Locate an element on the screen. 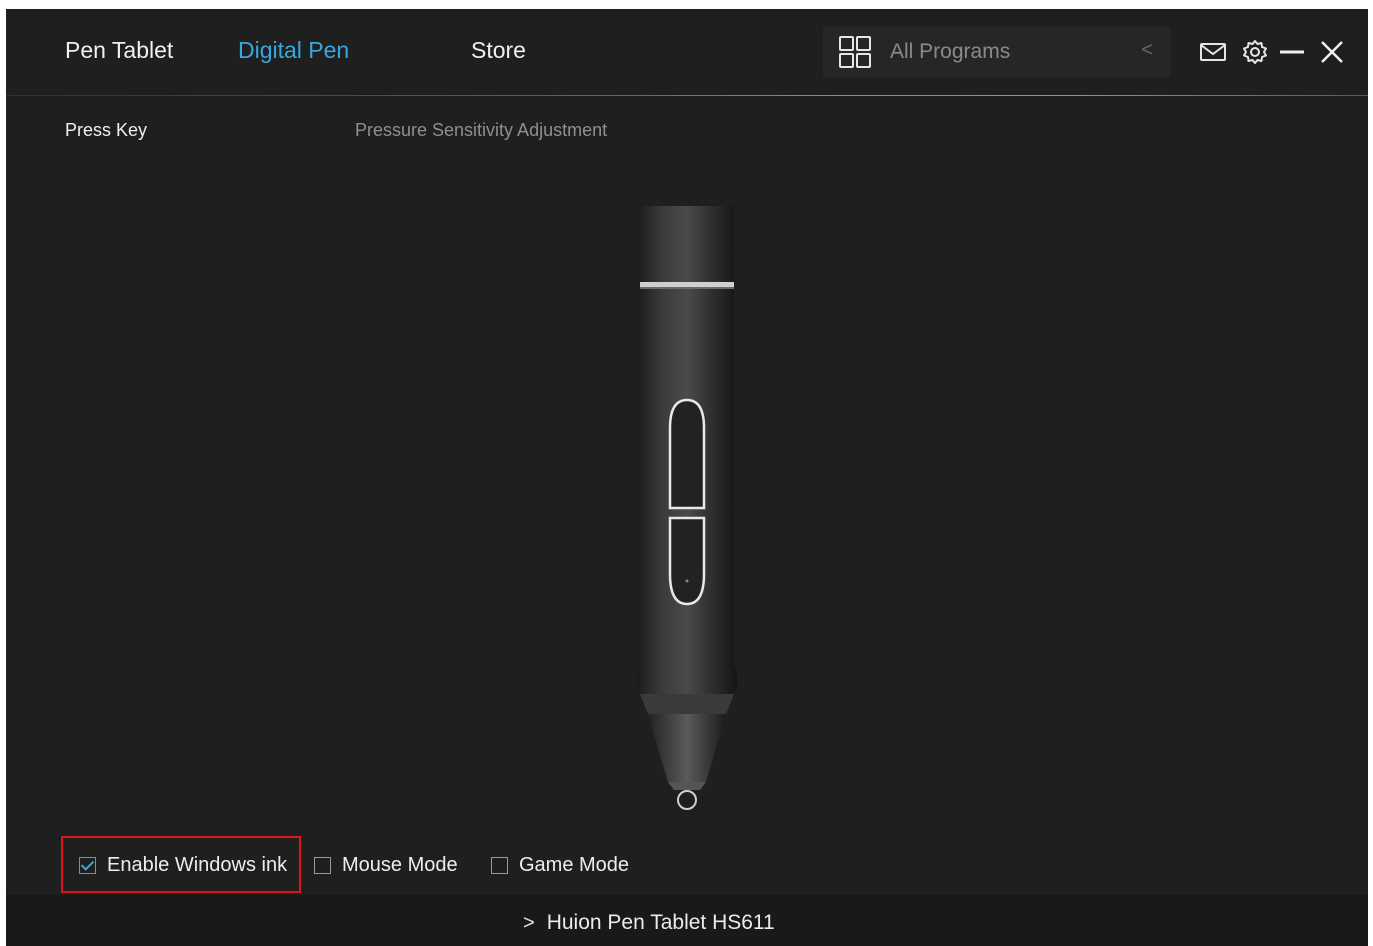 This screenshot has width=1373, height=946. subtab-pressure-sensitivity: Pressure Sensitivity Adjustment is located at coordinates (481, 130).